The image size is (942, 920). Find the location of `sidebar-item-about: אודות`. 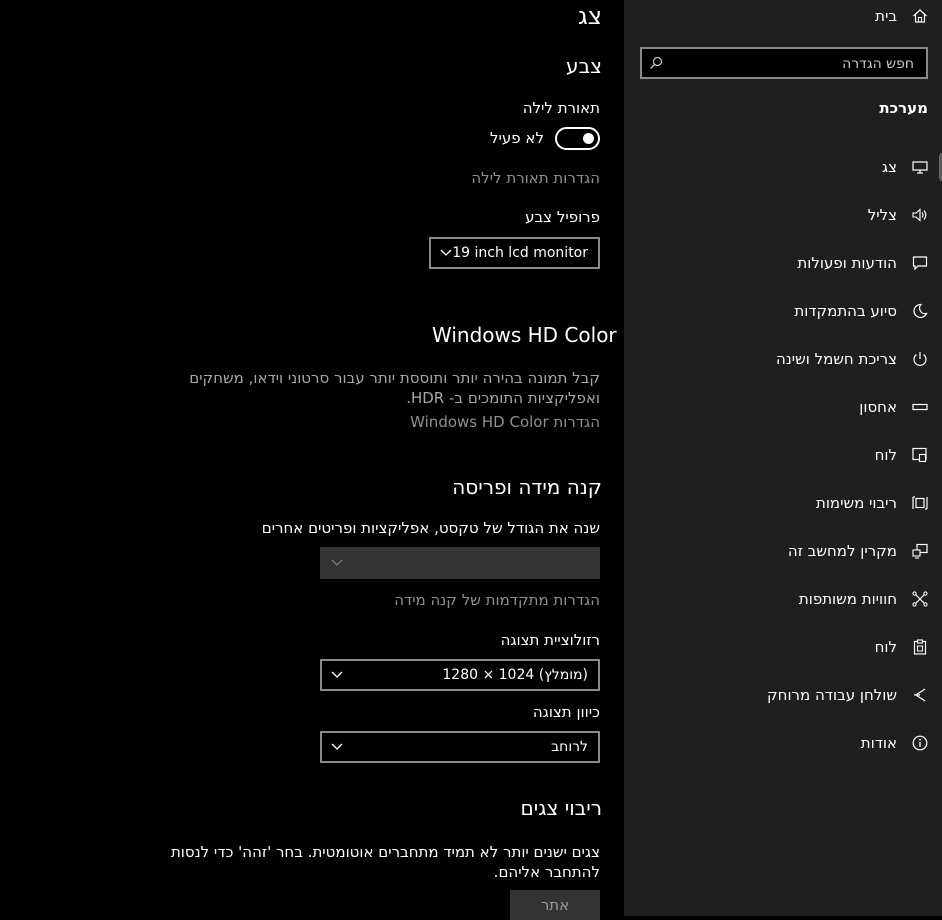

sidebar-item-about: אודות is located at coordinates (783, 743).